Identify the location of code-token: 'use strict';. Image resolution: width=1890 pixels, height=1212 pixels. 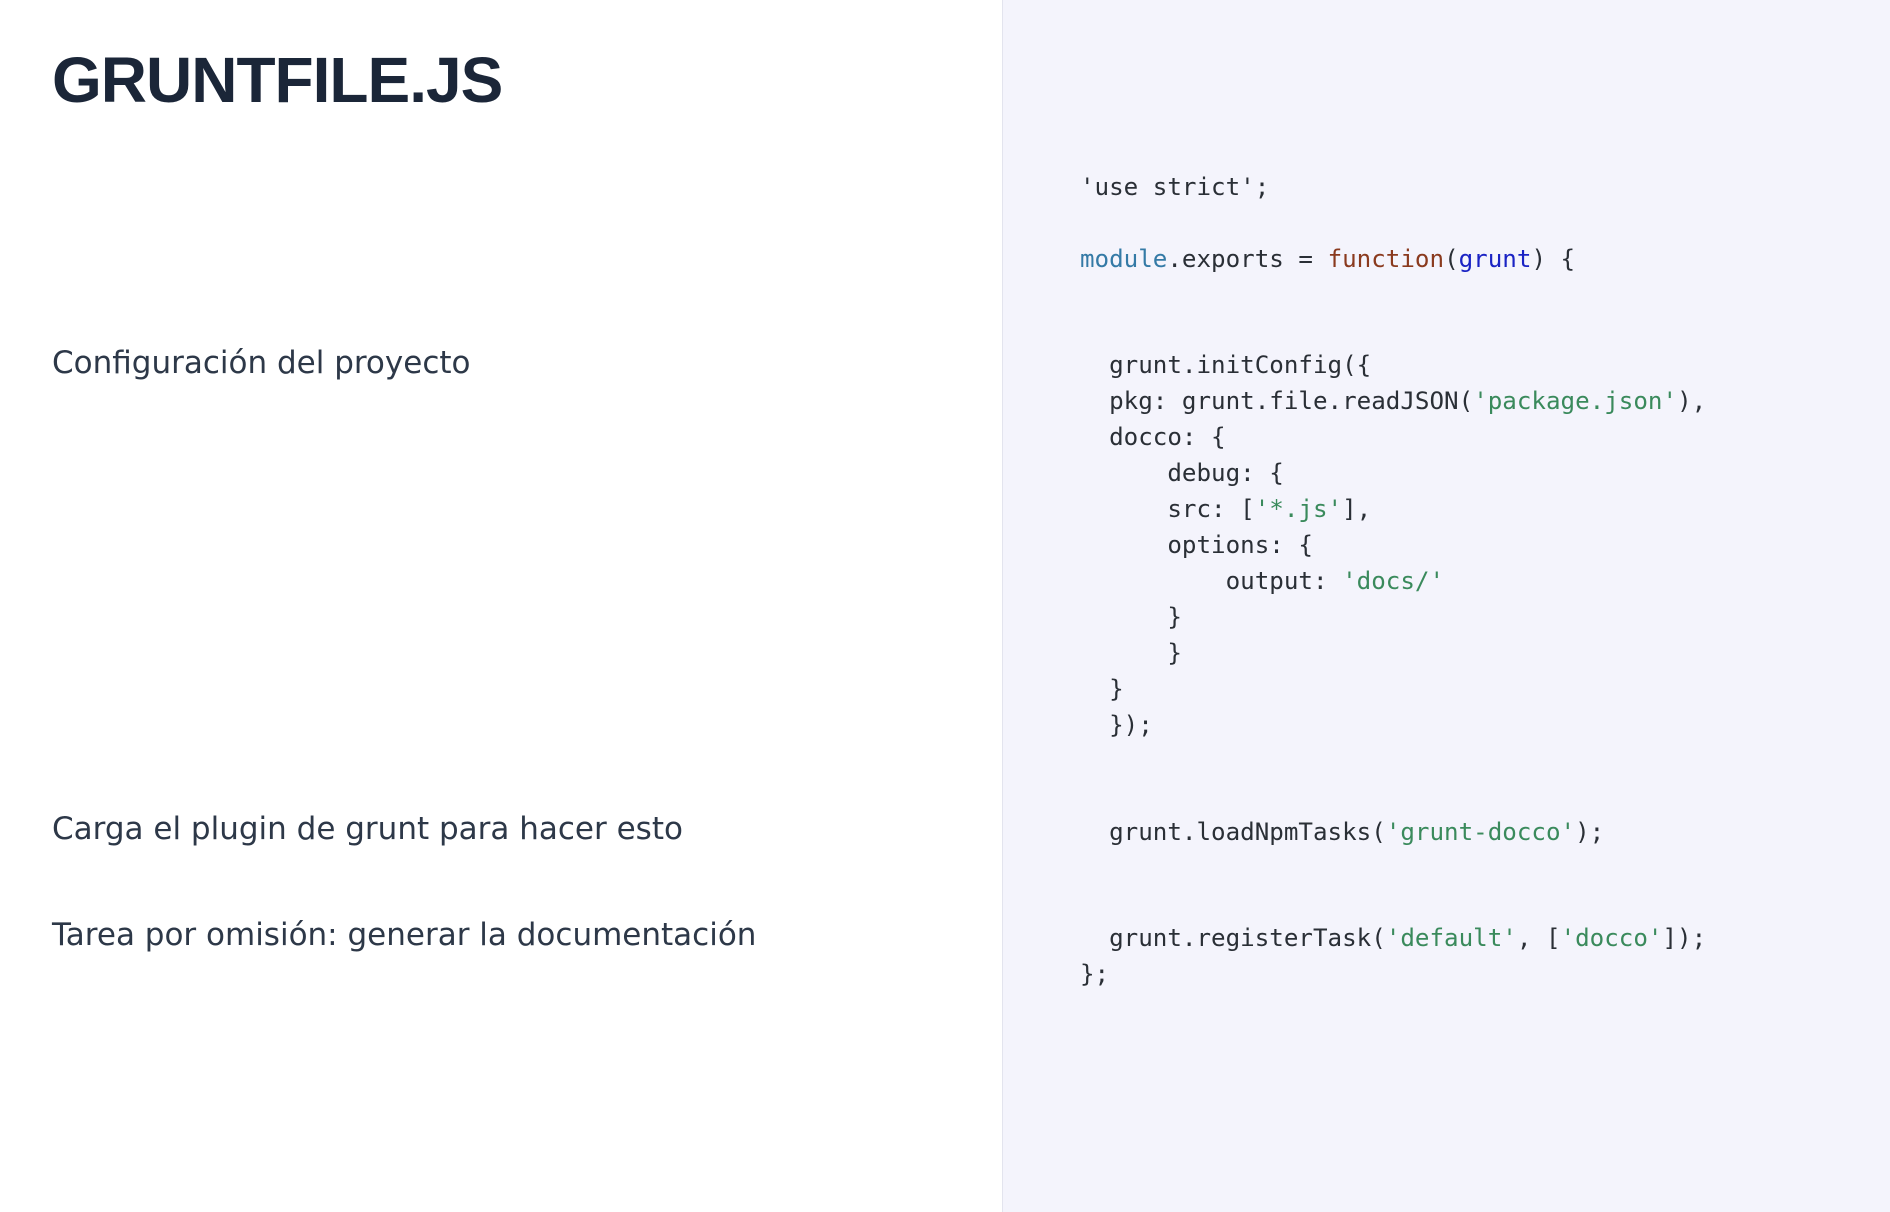
(1175, 187).